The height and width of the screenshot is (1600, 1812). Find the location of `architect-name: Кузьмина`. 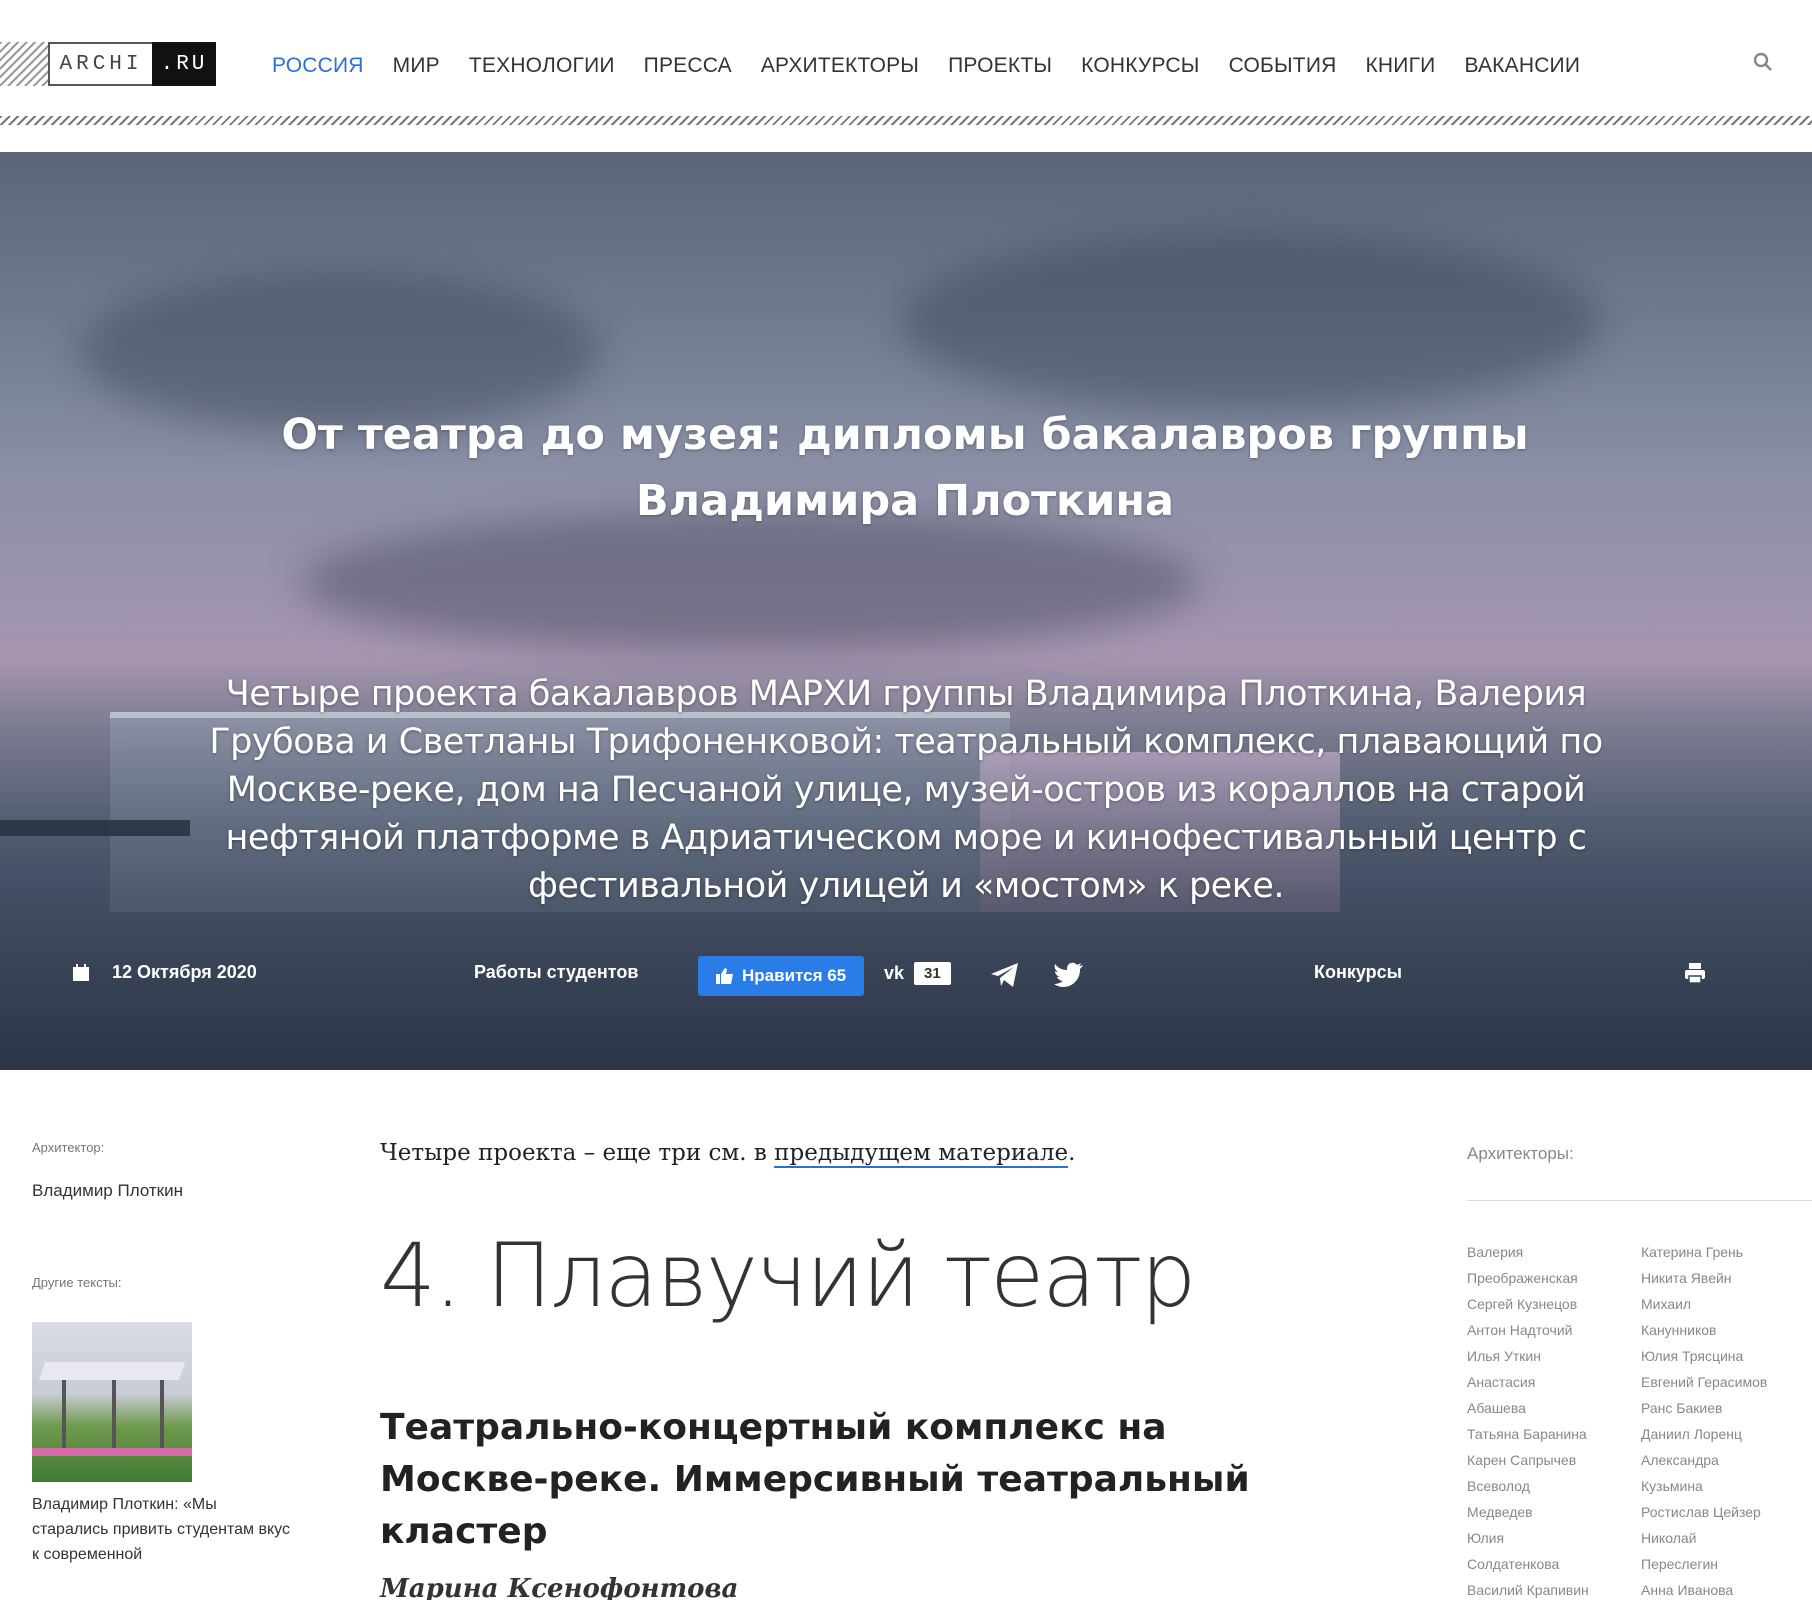

architect-name: Кузьмина is located at coordinates (1726, 1486).